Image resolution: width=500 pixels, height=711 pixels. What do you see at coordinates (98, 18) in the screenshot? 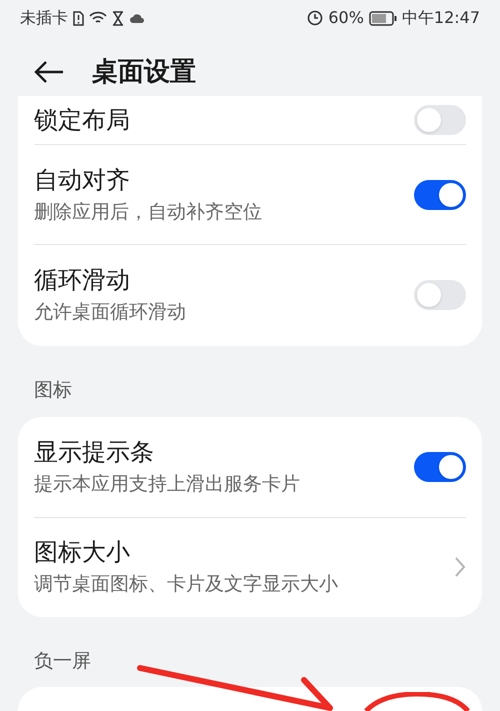
I see `wifi-icon` at bounding box center [98, 18].